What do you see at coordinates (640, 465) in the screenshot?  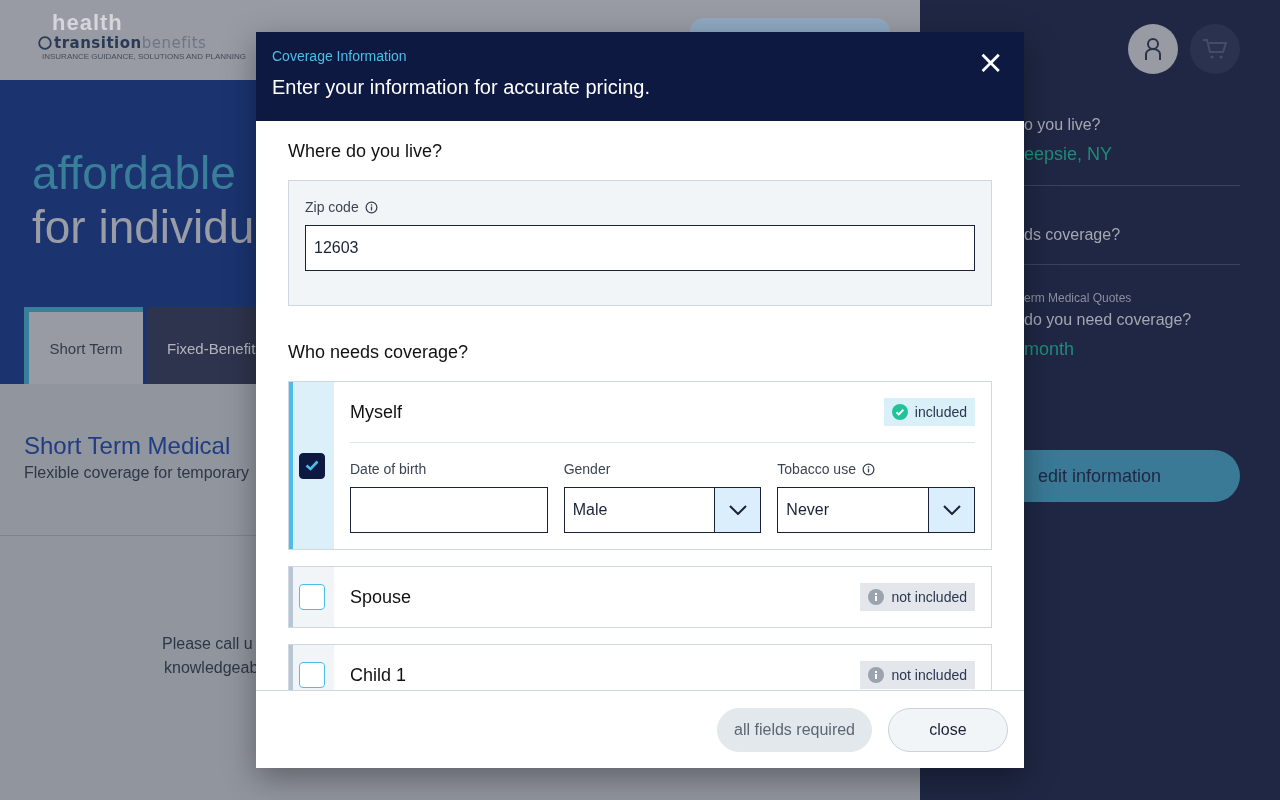 I see `member-card: Myself included Date of birth Gender Male Tobacco use Never` at bounding box center [640, 465].